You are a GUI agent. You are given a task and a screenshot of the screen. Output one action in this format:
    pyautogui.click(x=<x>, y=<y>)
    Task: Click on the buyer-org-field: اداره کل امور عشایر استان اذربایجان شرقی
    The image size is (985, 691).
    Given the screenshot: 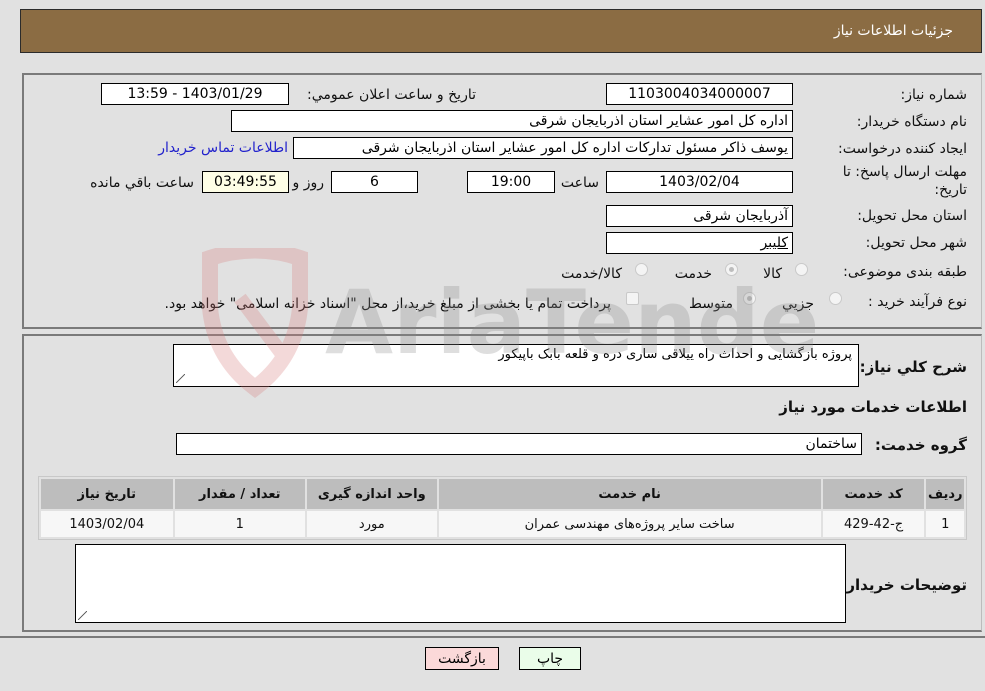 What is the action you would take?
    pyautogui.click(x=512, y=121)
    